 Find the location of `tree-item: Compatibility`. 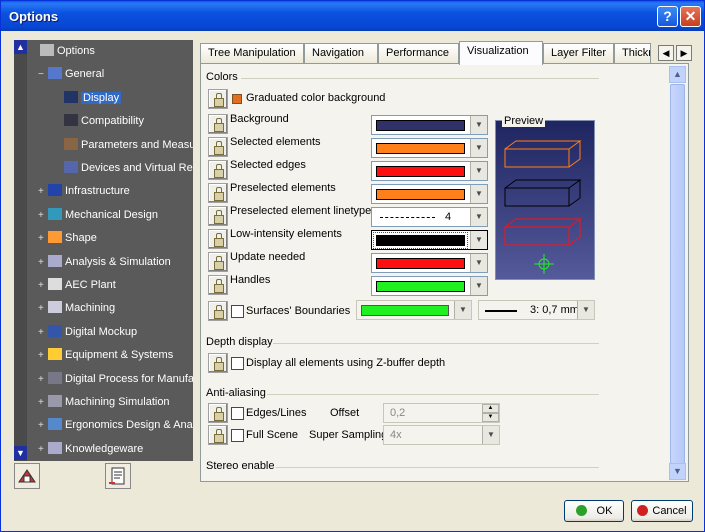

tree-item: Compatibility is located at coordinates (99, 121).